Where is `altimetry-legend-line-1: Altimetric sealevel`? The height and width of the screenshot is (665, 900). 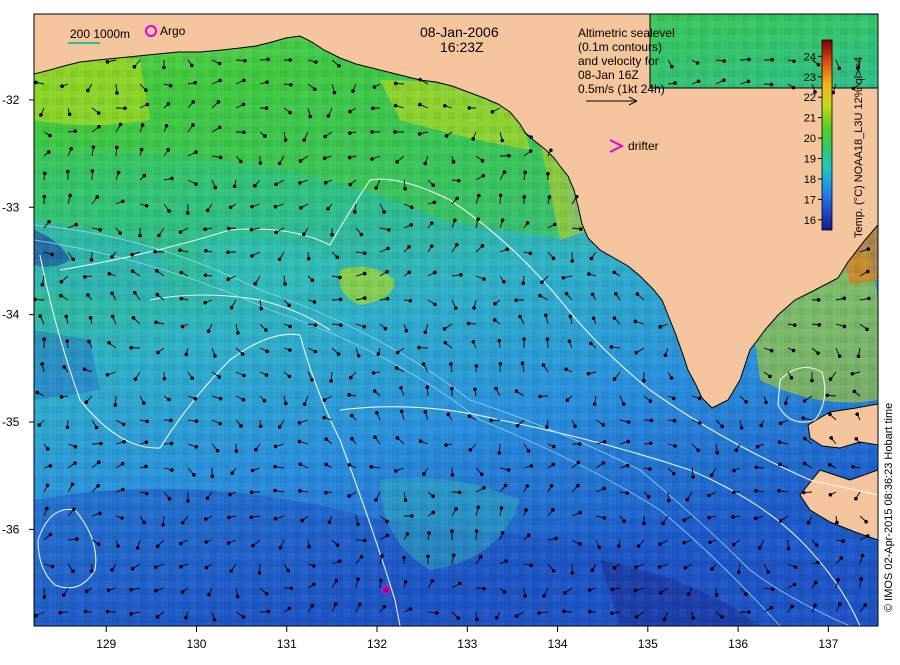
altimetry-legend-line-1: Altimetric sealevel is located at coordinates (626, 33).